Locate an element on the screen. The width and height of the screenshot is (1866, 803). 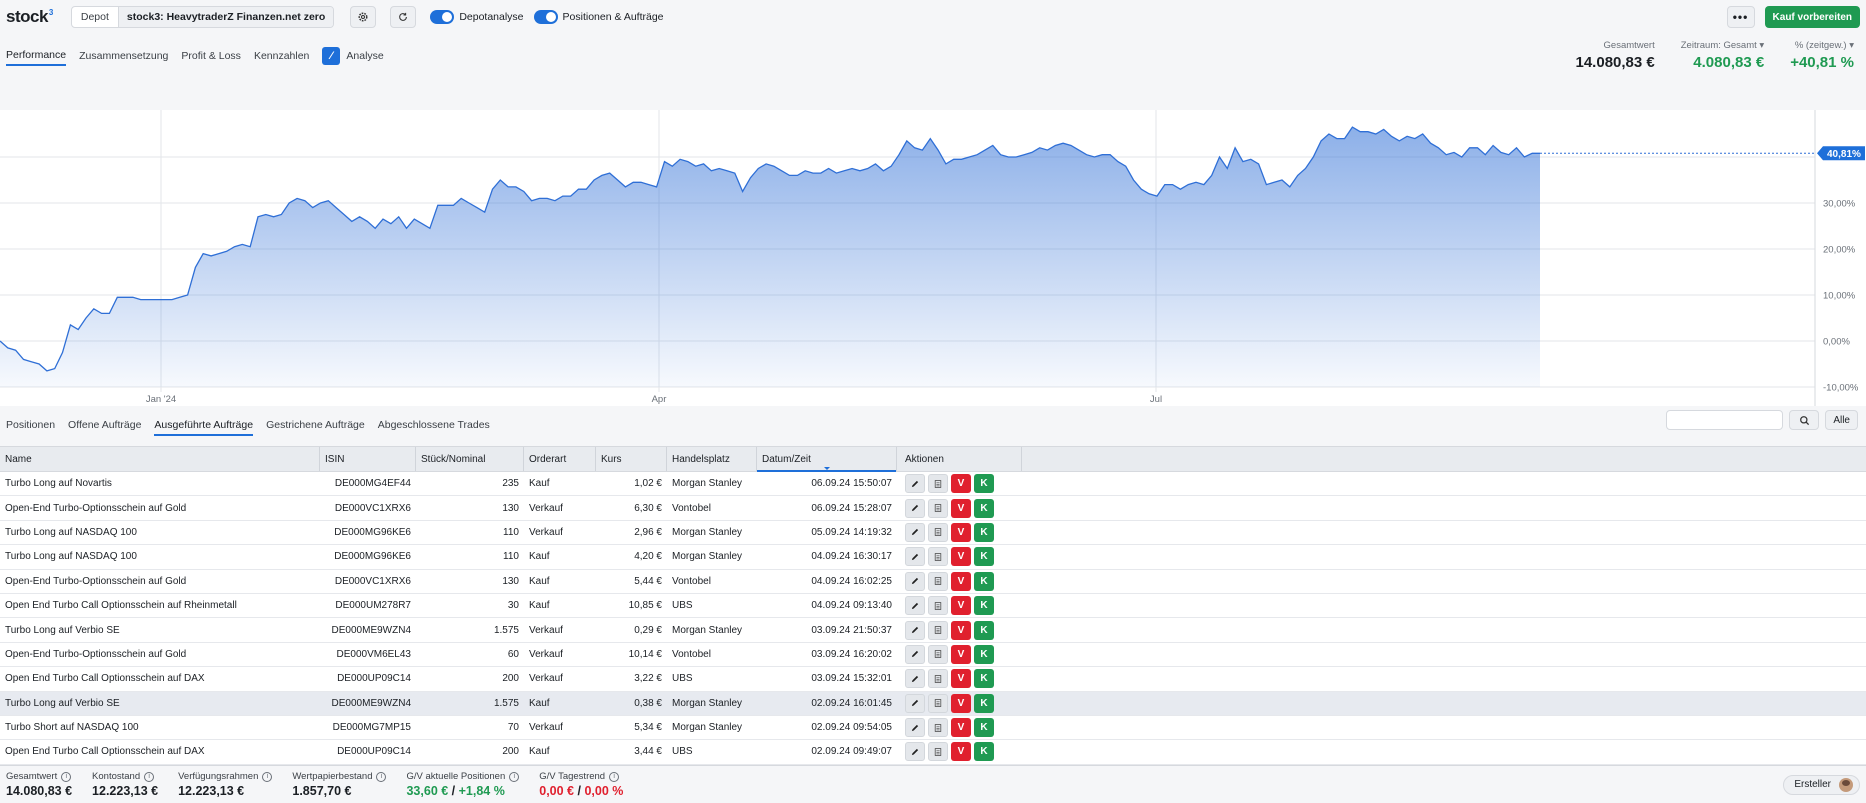
col-name: Name is located at coordinates (160, 459).